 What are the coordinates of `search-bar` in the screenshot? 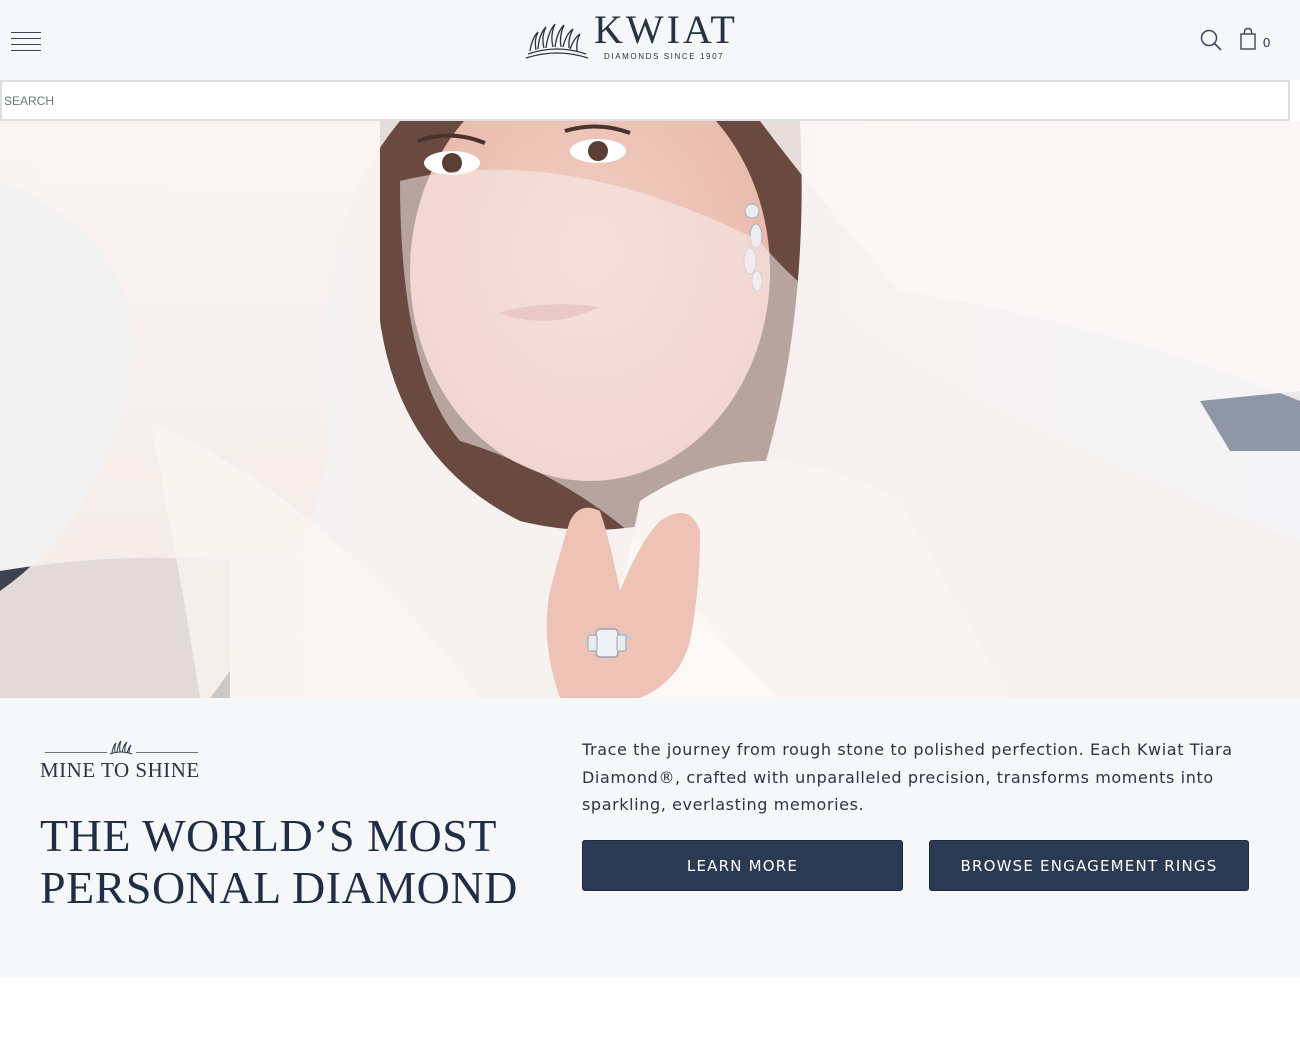 It's located at (645, 100).